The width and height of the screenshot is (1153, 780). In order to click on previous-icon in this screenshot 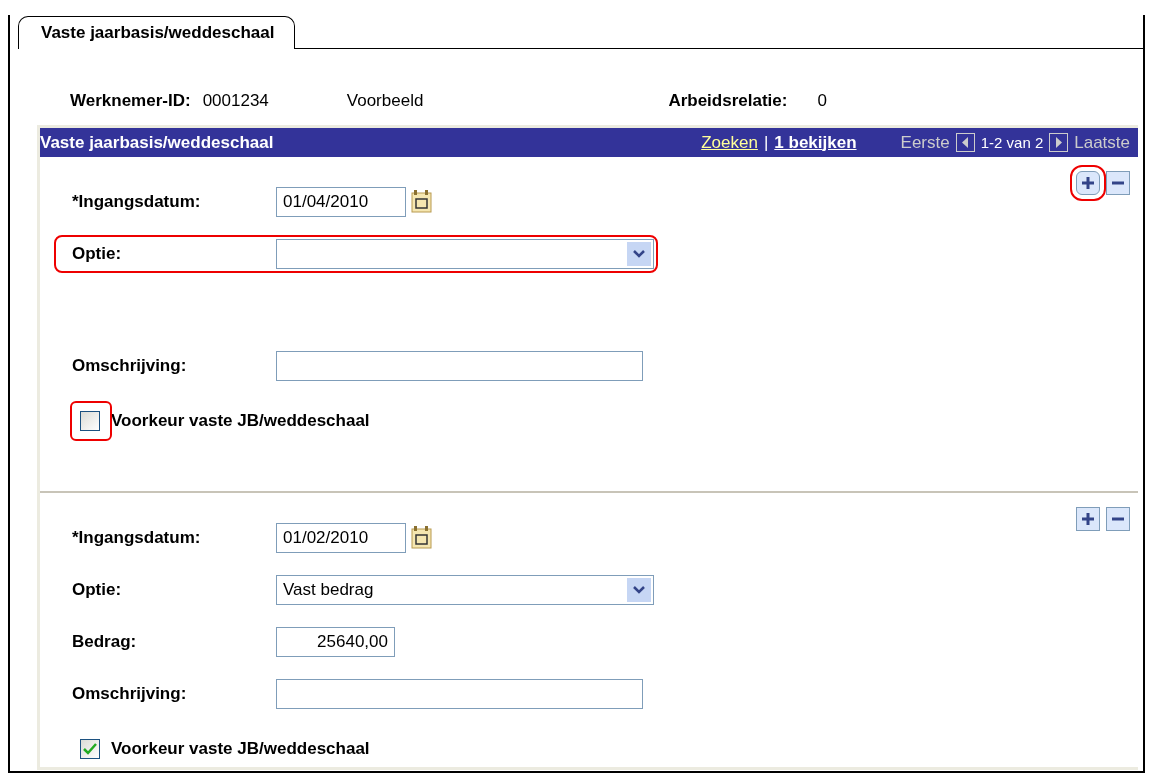, I will do `click(965, 142)`.